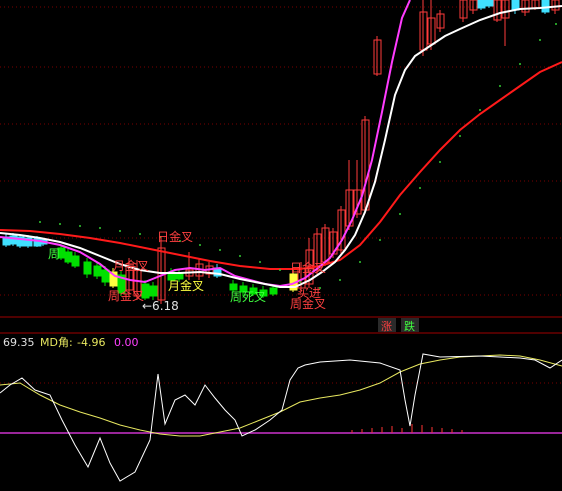 Image resolution: width=562 pixels, height=491 pixels. Describe the element at coordinates (175, 236) in the screenshot. I see `signal-label-day-golden: 日金叉` at that location.